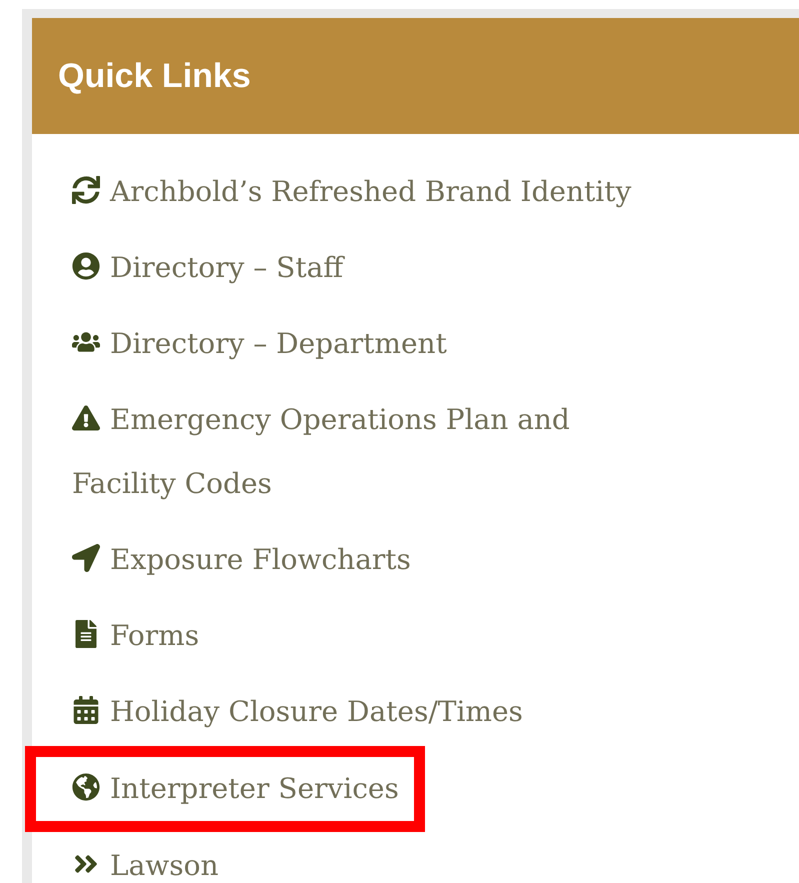  Describe the element at coordinates (86, 266) in the screenshot. I see `user-icon` at that location.